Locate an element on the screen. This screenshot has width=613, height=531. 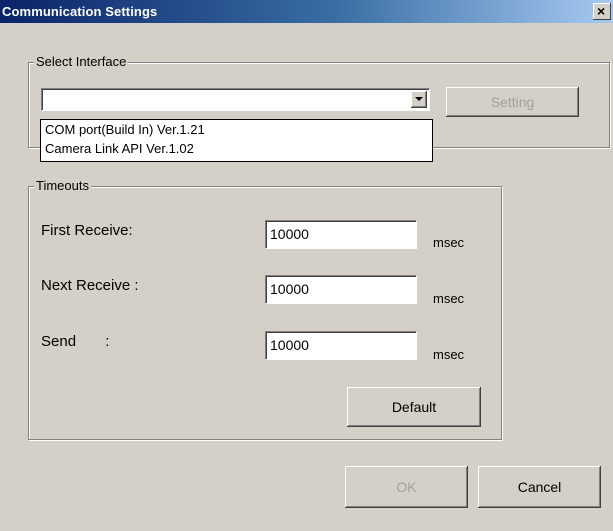
setting-button: Setting is located at coordinates (512, 102).